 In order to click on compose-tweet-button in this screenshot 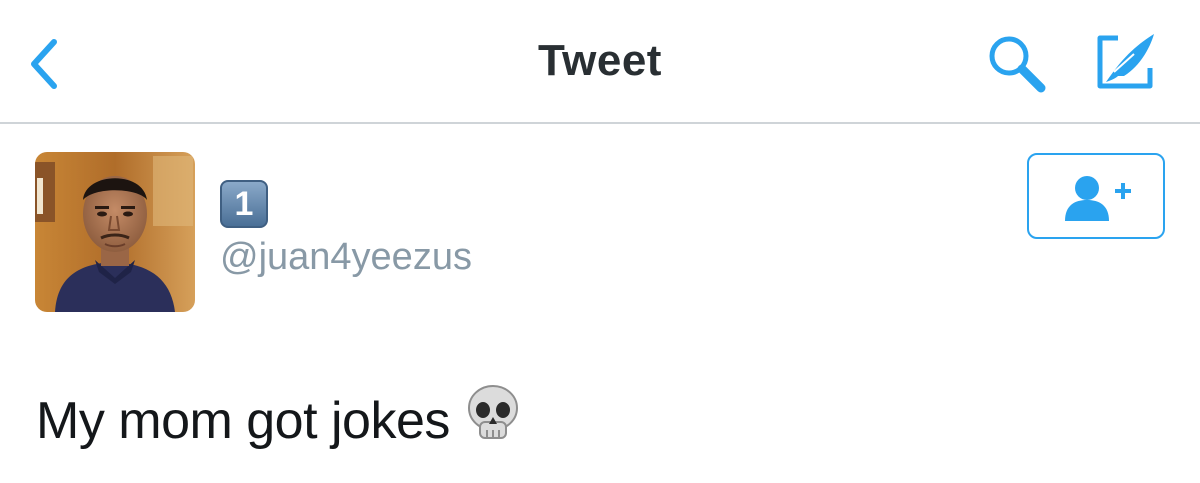, I will do `click(1126, 61)`.